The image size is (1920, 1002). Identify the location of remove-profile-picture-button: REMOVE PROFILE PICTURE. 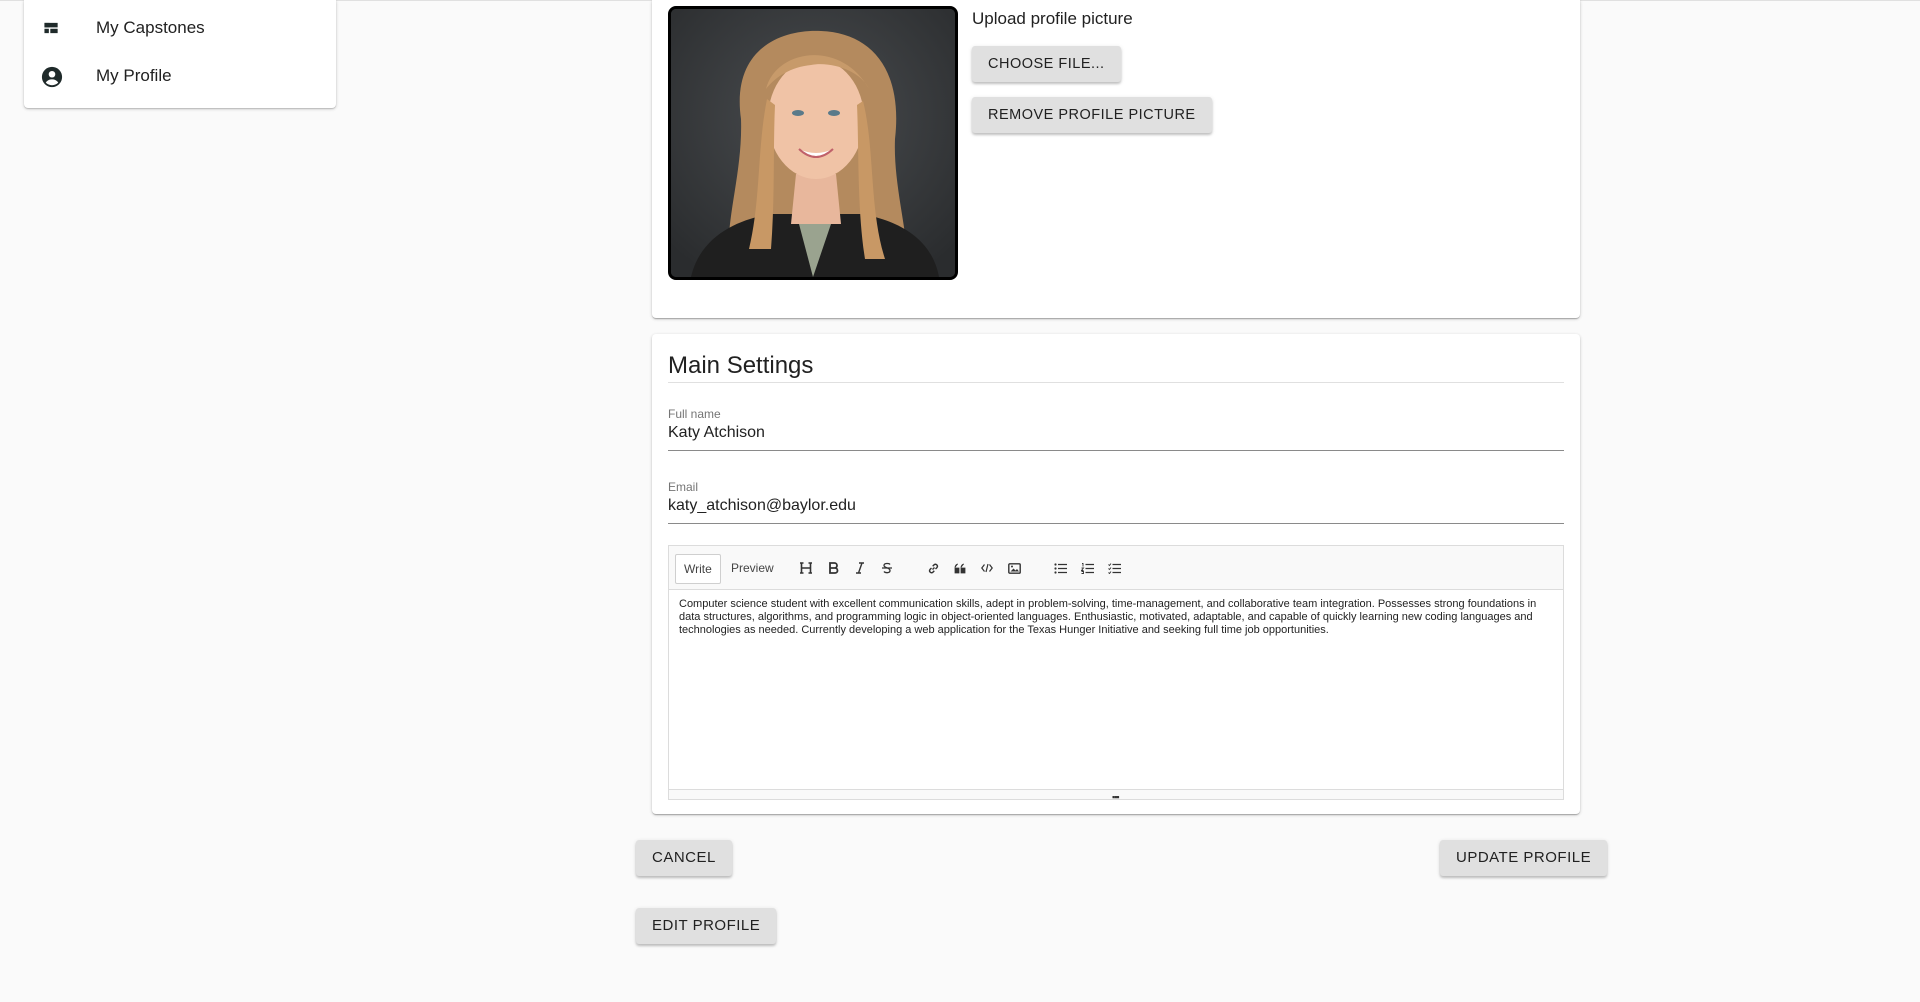
(1092, 115).